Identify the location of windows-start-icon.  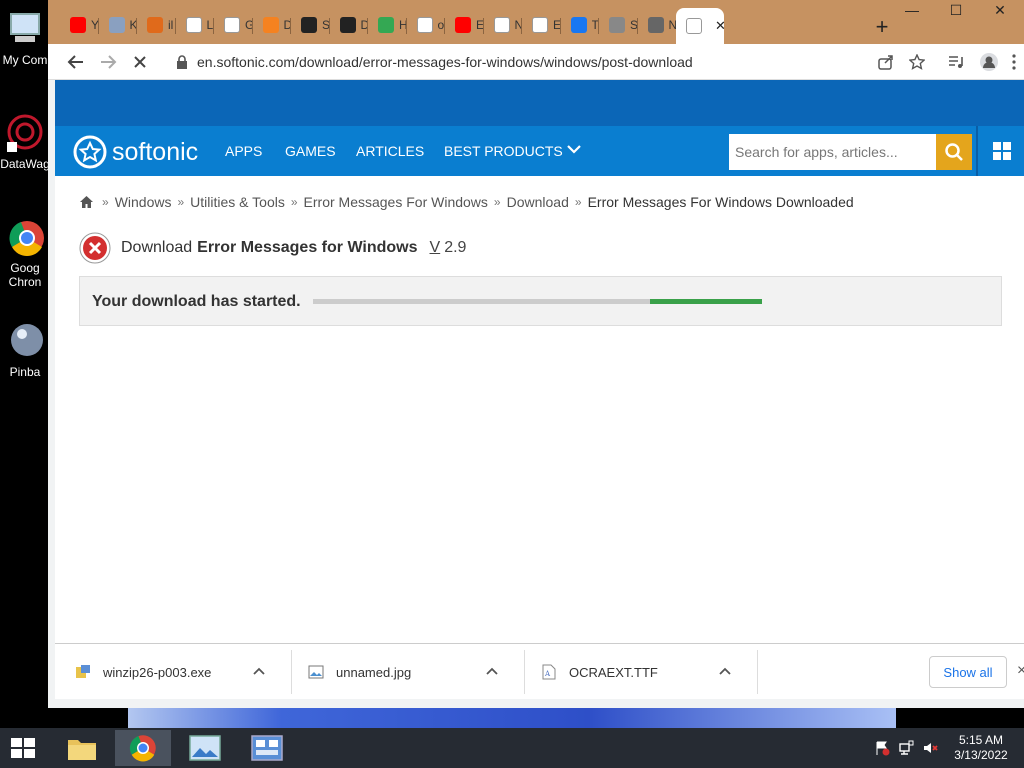
(23, 748).